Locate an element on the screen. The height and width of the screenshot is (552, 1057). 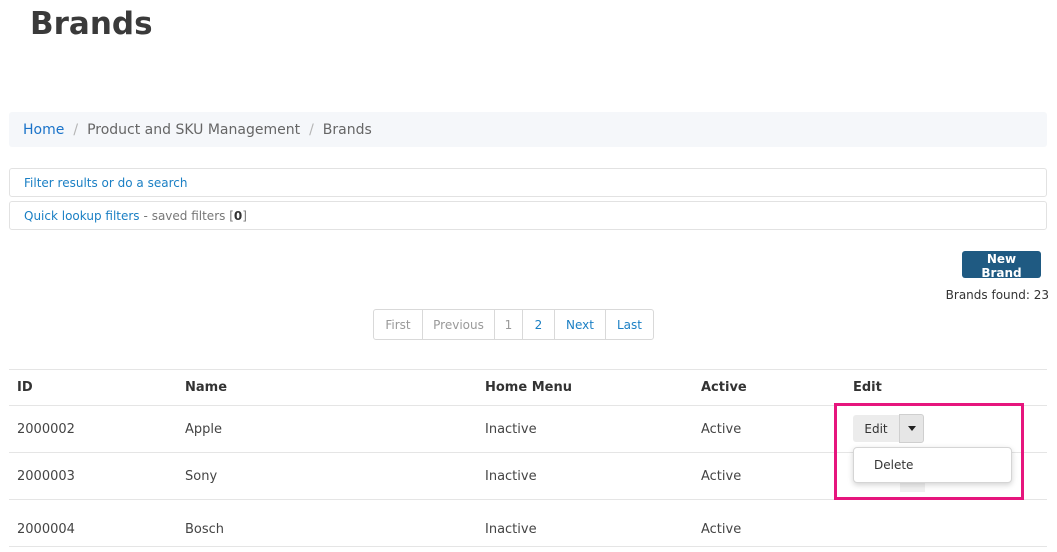
edit-dropdown-toggle is located at coordinates (911, 428).